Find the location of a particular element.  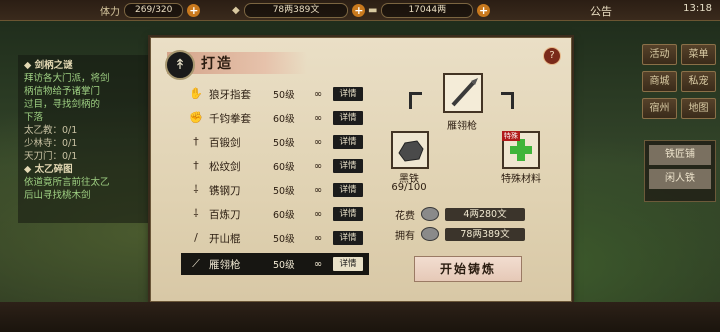

bottom-bar is located at coordinates (360, 317).